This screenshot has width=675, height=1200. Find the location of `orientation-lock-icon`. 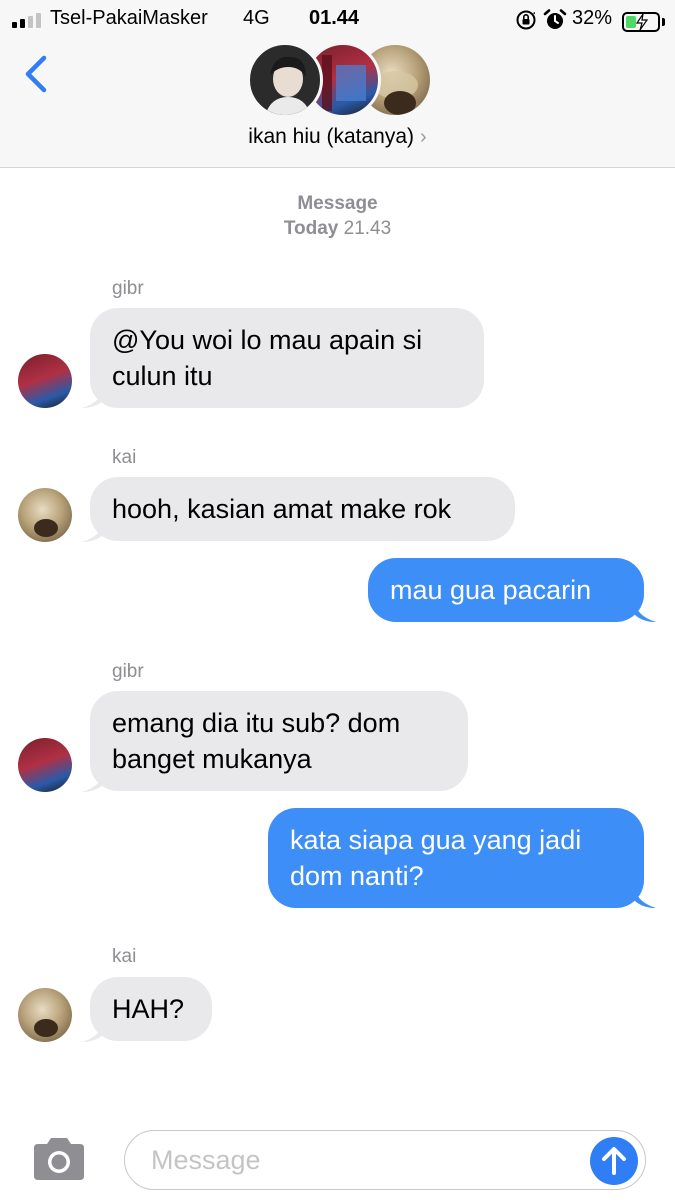

orientation-lock-icon is located at coordinates (526, 20).